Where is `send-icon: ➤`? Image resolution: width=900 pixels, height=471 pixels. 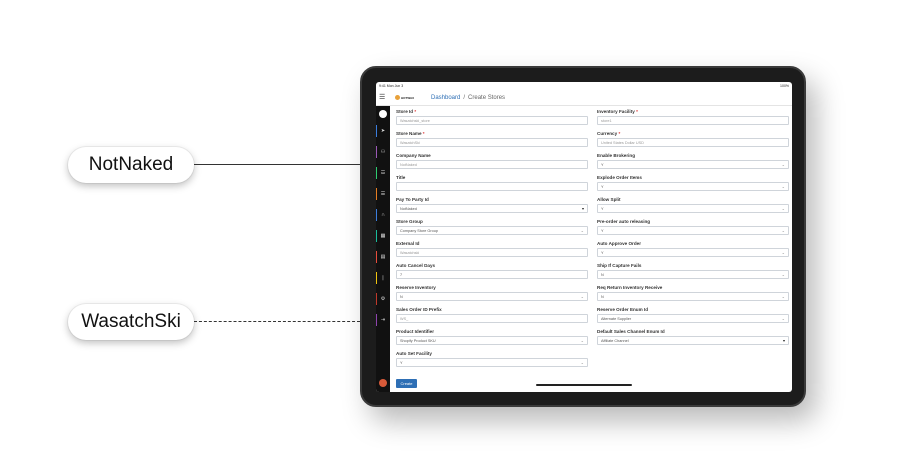 send-icon: ➤ is located at coordinates (383, 131).